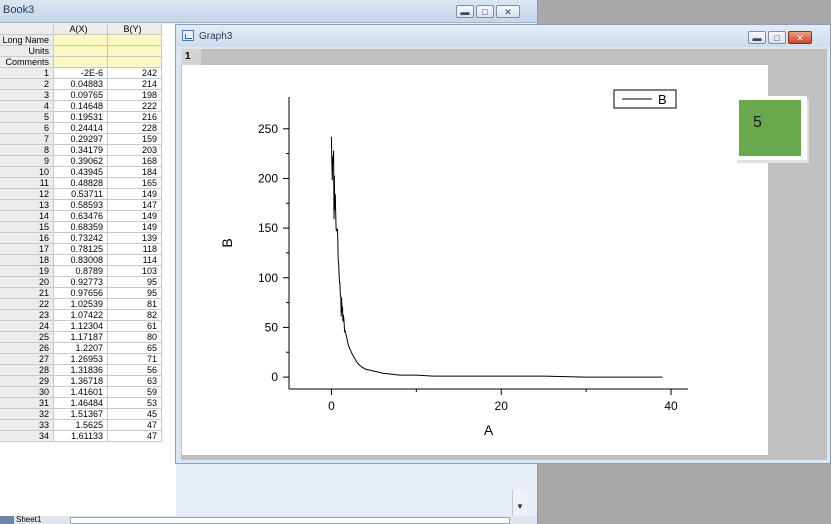 This screenshot has height=524, width=831. What do you see at coordinates (81, 403) in the screenshot?
I see `table-cell: 1.46484` at bounding box center [81, 403].